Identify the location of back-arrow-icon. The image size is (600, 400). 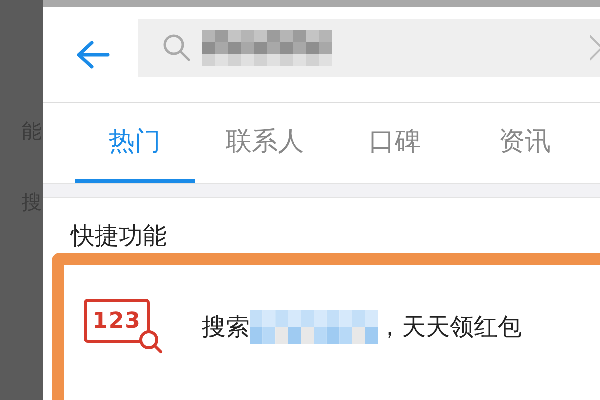
(93, 55).